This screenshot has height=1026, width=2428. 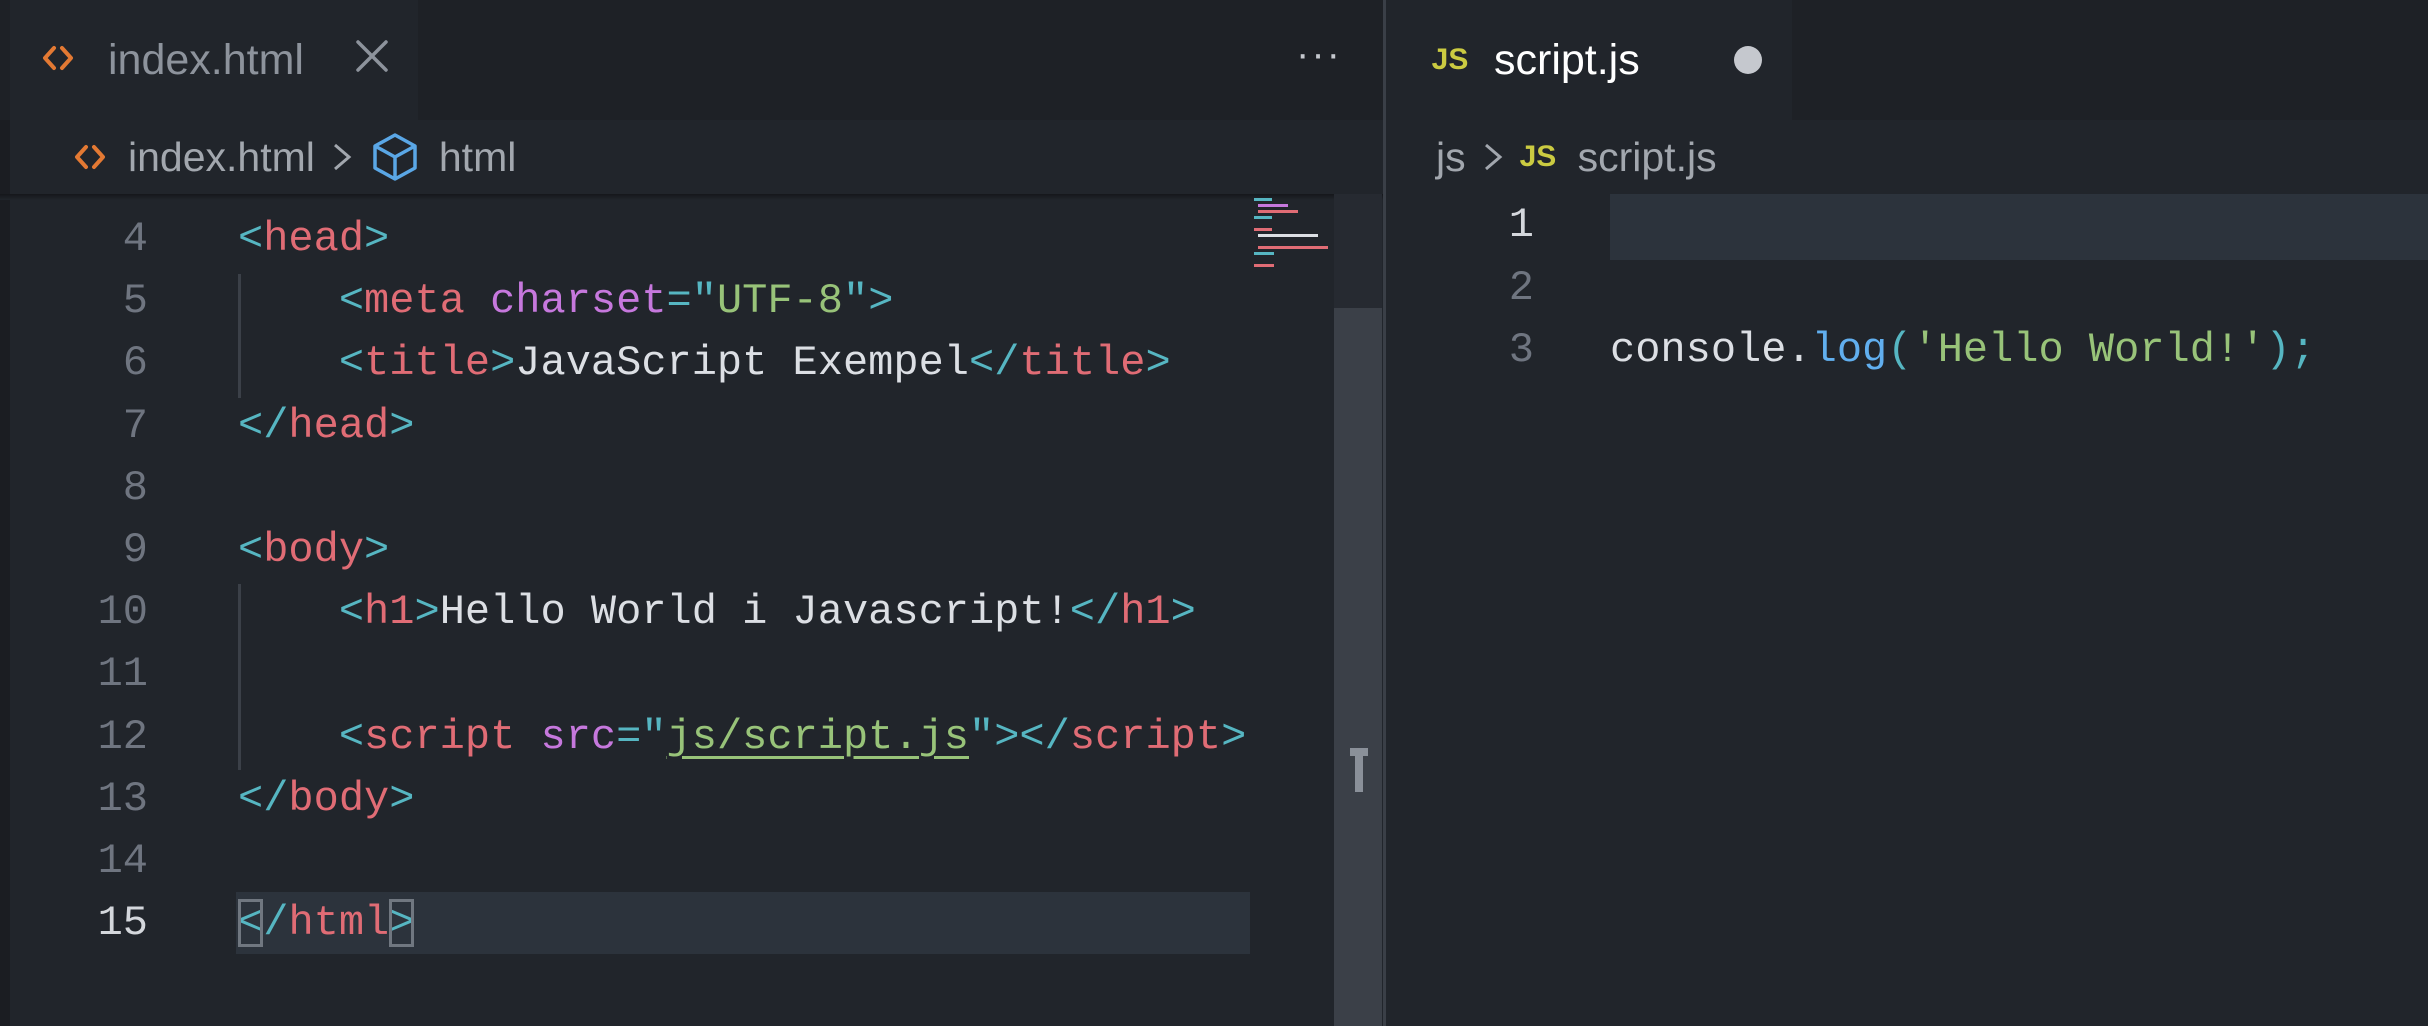 What do you see at coordinates (692, 60) in the screenshot?
I see `left-tab-bar: index.html ···` at bounding box center [692, 60].